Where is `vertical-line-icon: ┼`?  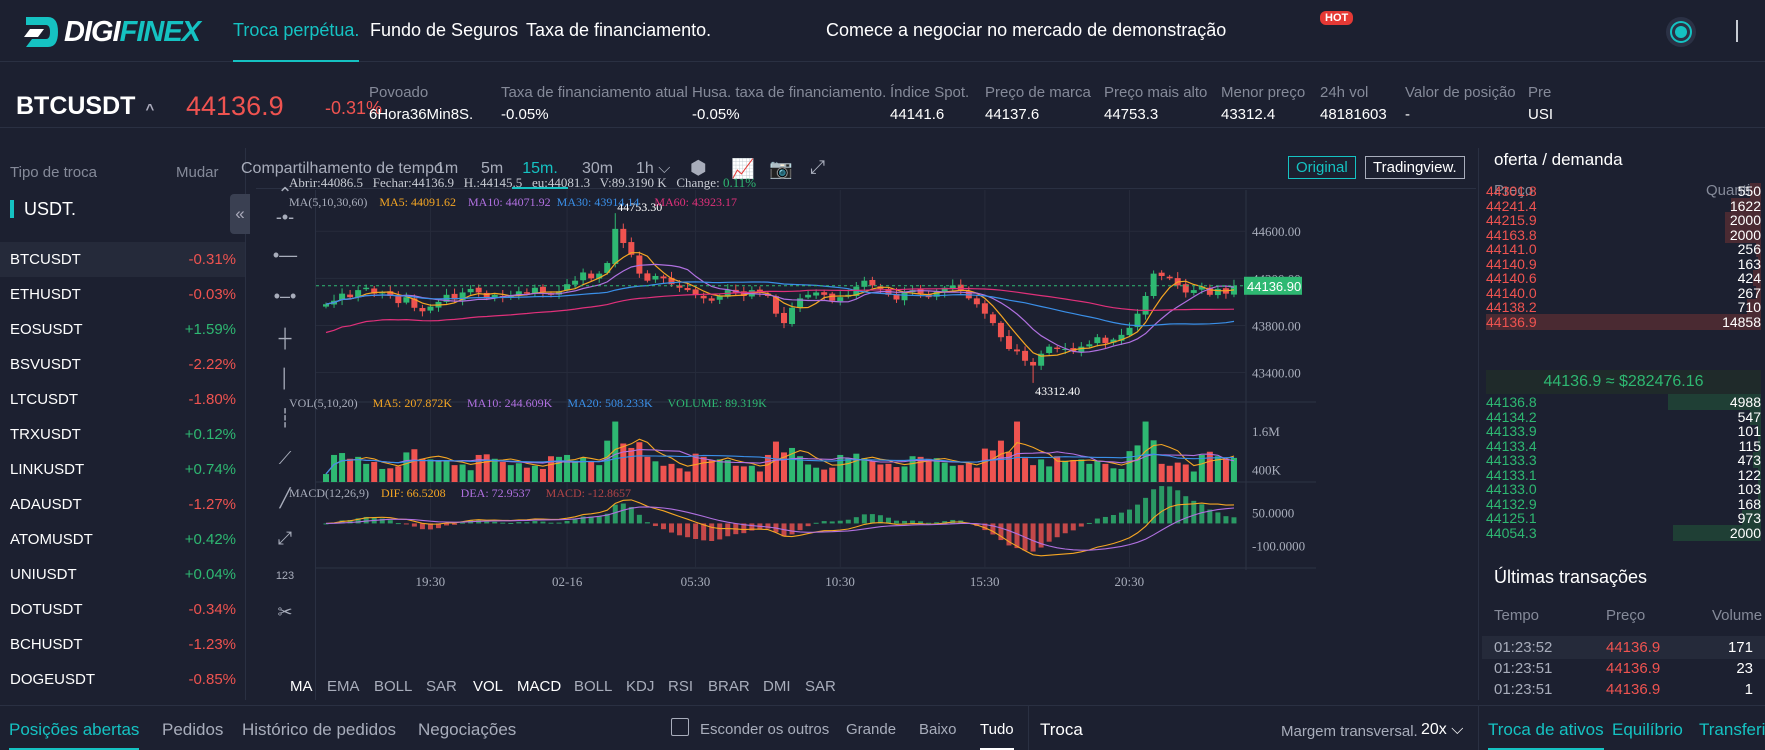
vertical-line-icon: ┼ is located at coordinates (285, 338).